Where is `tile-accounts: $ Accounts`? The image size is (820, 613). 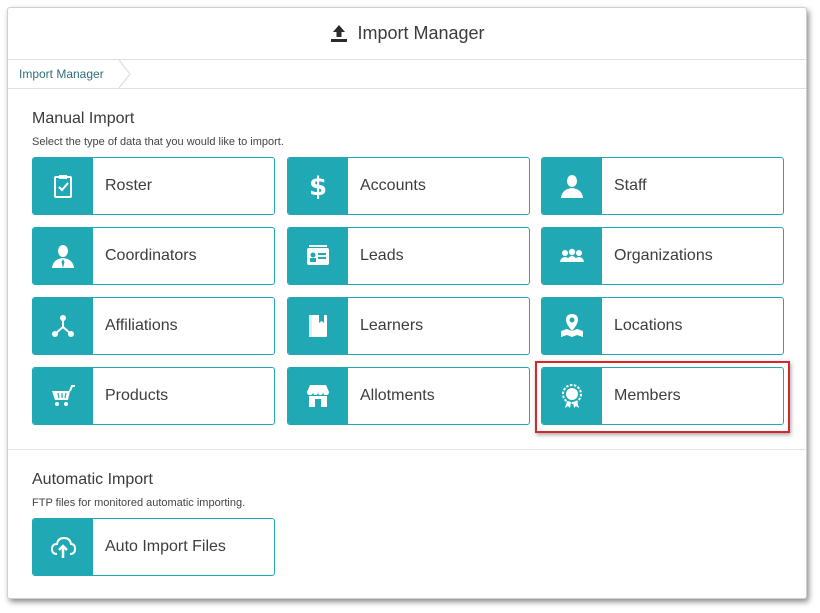 tile-accounts: $ Accounts is located at coordinates (408, 186).